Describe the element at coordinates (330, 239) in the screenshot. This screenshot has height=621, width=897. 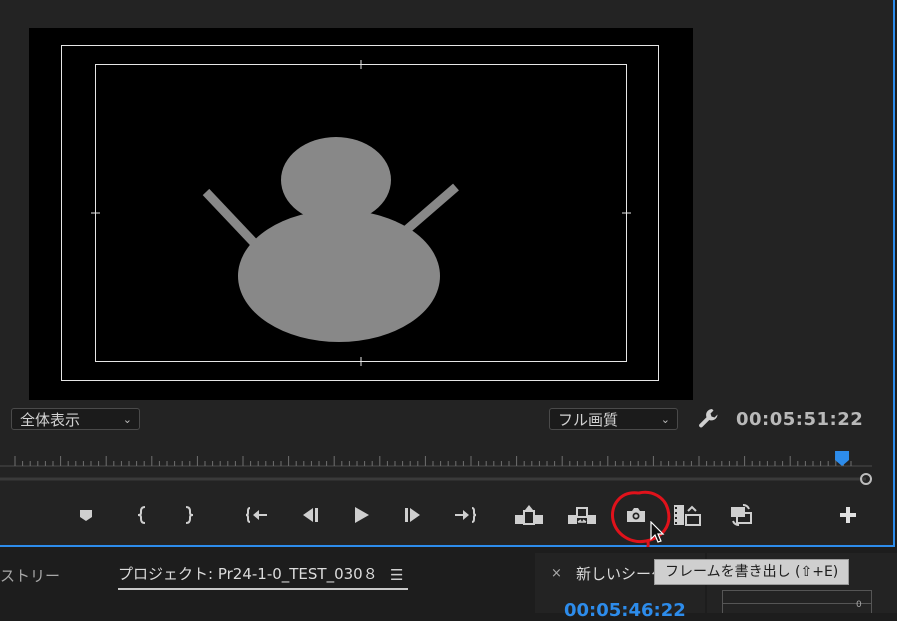
I see `snowman-shape` at that location.